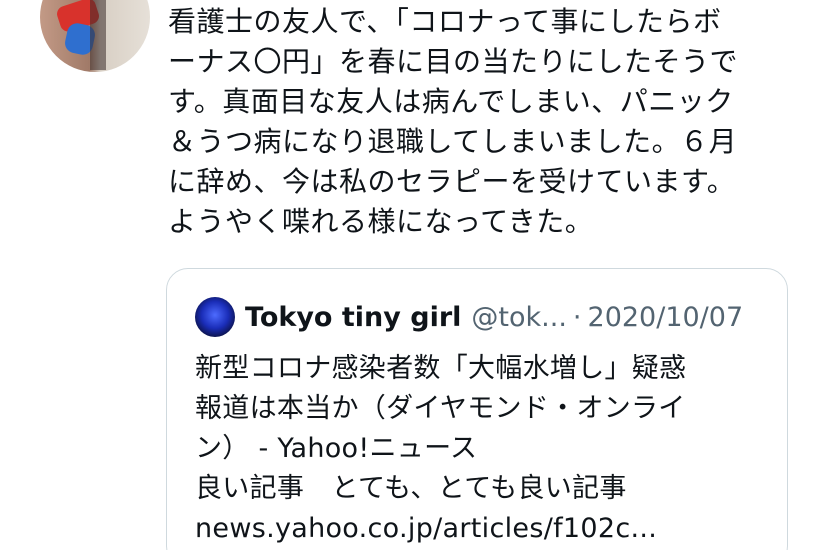 The image size is (828, 550). Describe the element at coordinates (666, 317) in the screenshot. I see `quoted-tweet-date: 2020/10/07` at that location.